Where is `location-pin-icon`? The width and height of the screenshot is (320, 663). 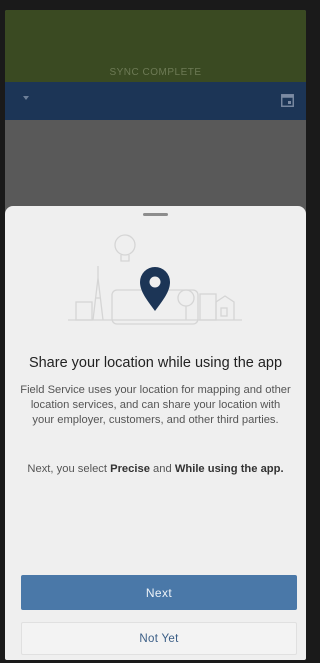 location-pin-icon is located at coordinates (155, 289).